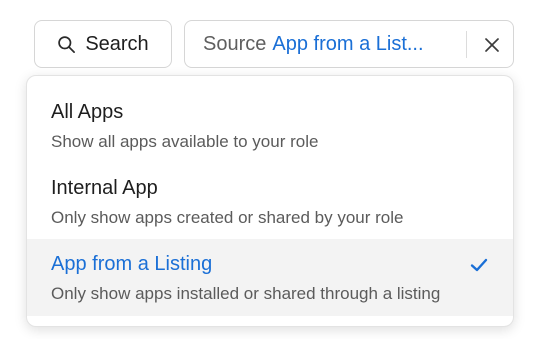 This screenshot has width=543, height=339. Describe the element at coordinates (66, 44) in the screenshot. I see `search-icon` at that location.